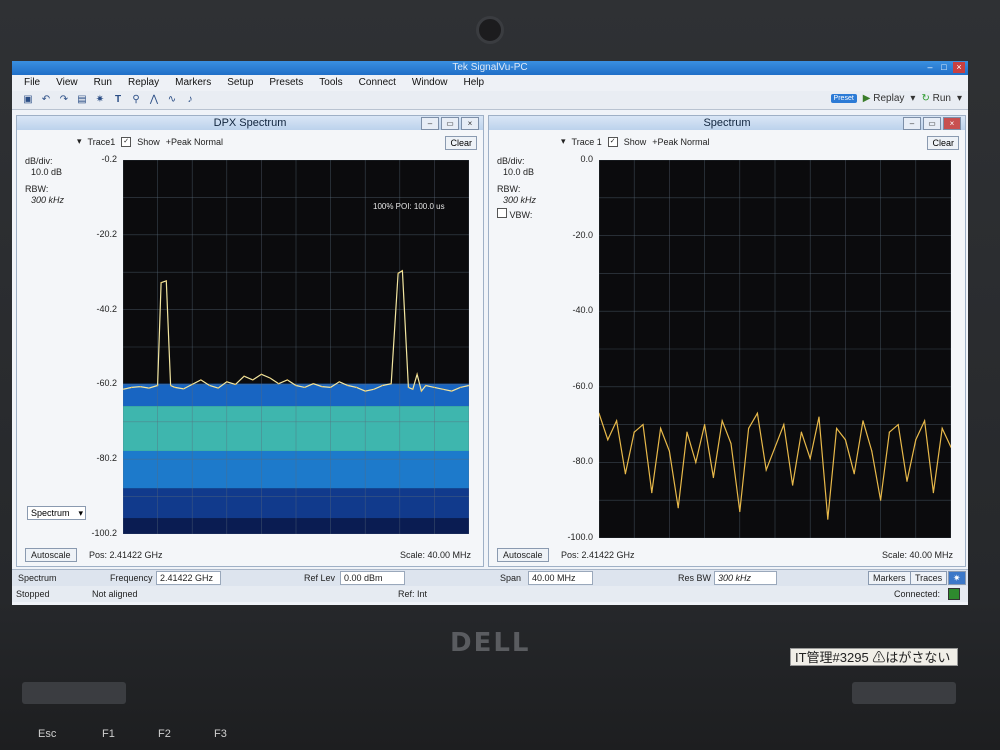  Describe the element at coordinates (912, 98) in the screenshot. I see `chevron-down-icon: ▾` at that location.